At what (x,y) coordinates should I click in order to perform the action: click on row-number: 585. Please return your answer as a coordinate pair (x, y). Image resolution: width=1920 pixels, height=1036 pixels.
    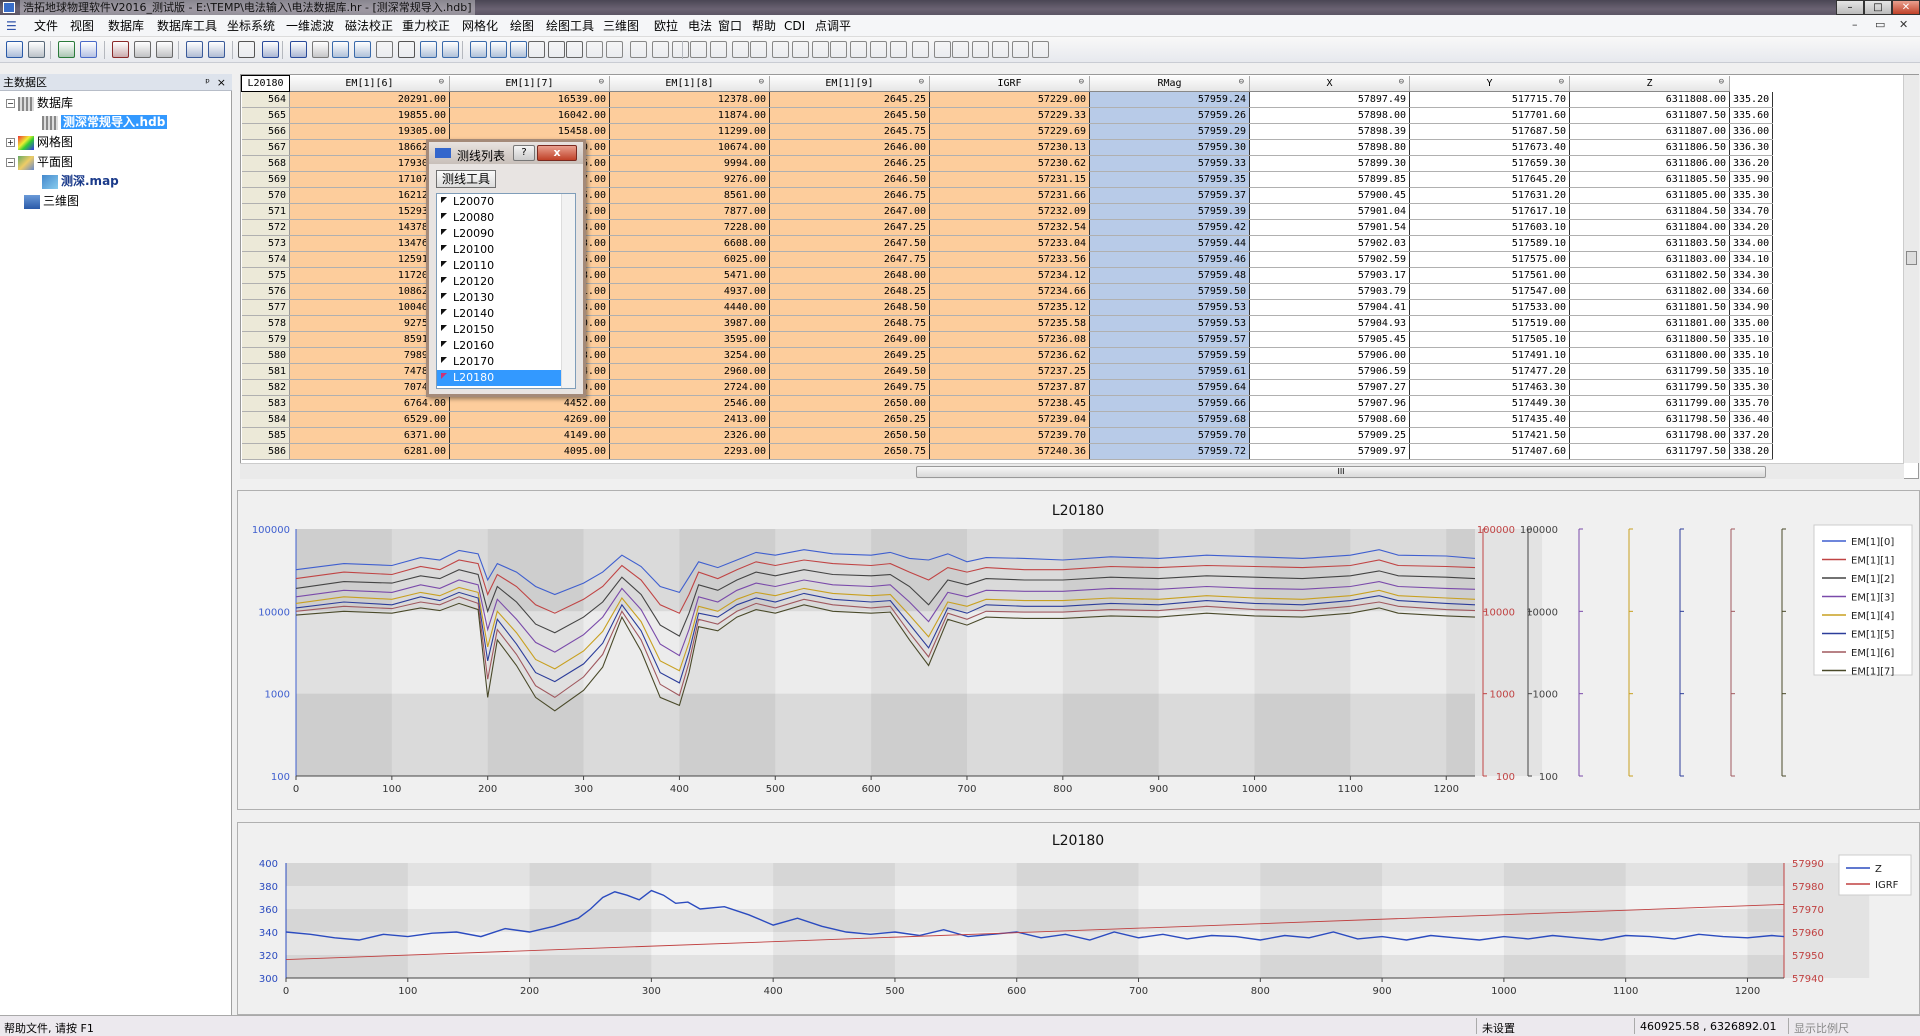
    Looking at the image, I should click on (265, 435).